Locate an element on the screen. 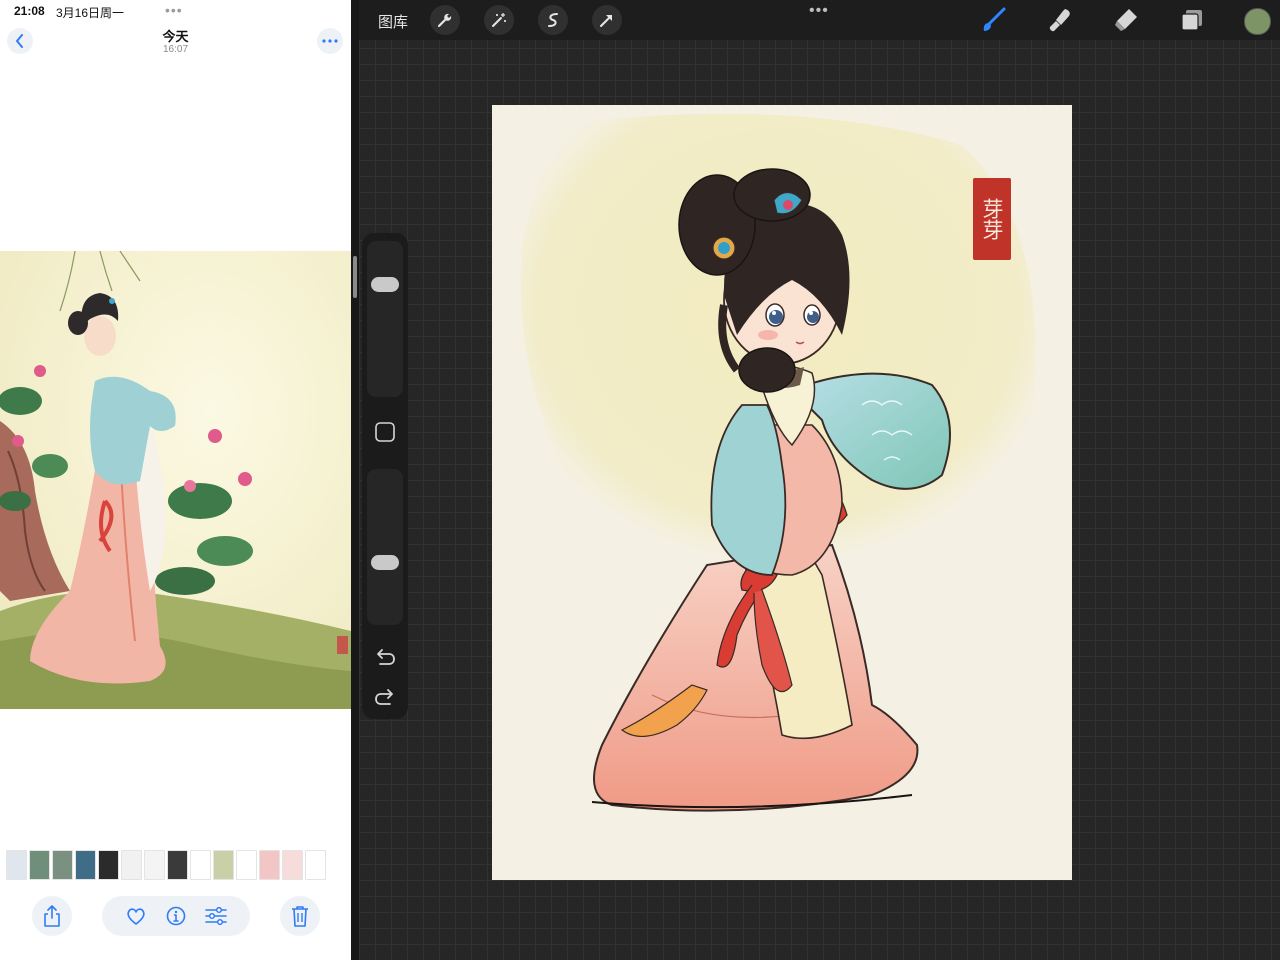 Image resolution: width=1280 pixels, height=960 pixels. procreate-toolbar: 图库 ••• is located at coordinates (819, 20).